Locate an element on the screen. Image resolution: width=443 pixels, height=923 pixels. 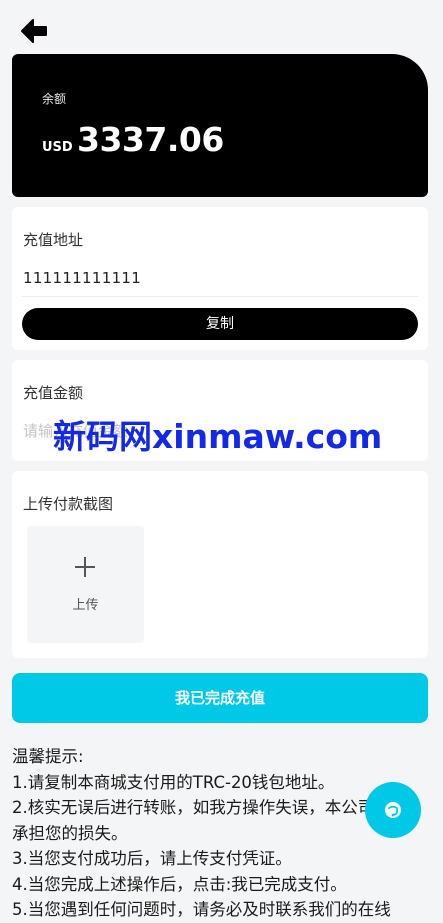
recharge-complete-button: 我已完成充值 is located at coordinates (220, 698).